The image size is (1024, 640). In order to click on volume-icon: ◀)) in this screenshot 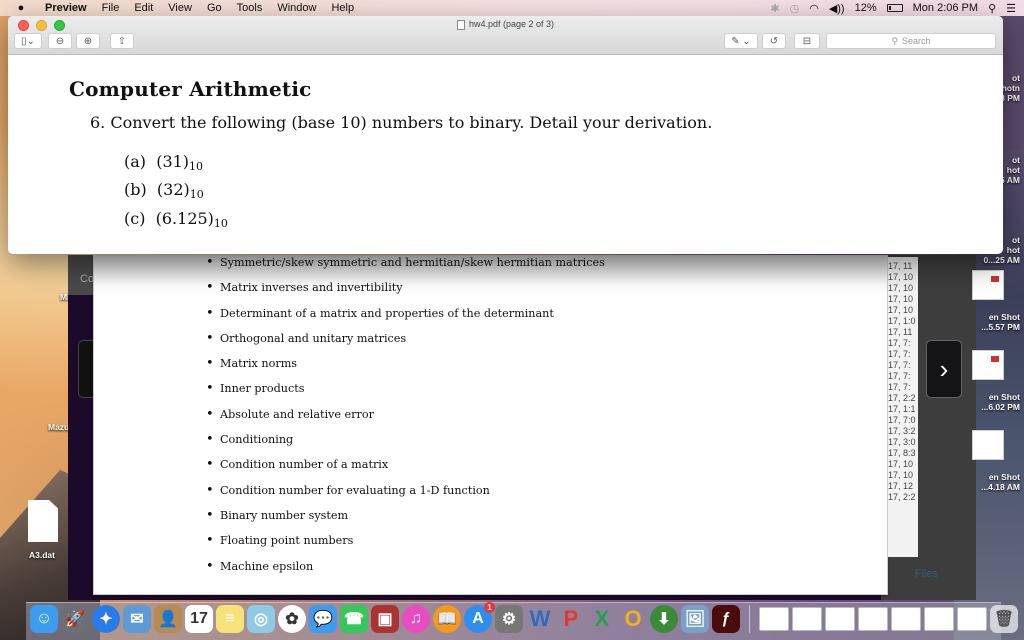, I will do `click(837, 8)`.